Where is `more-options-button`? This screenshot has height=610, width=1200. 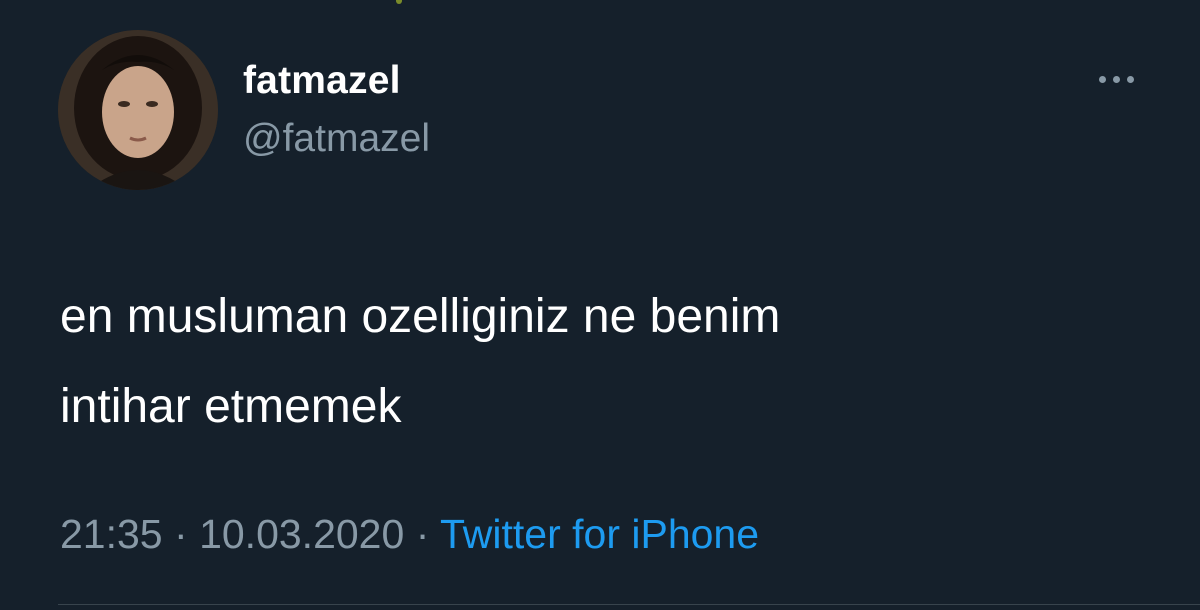 more-options-button is located at coordinates (1116, 79).